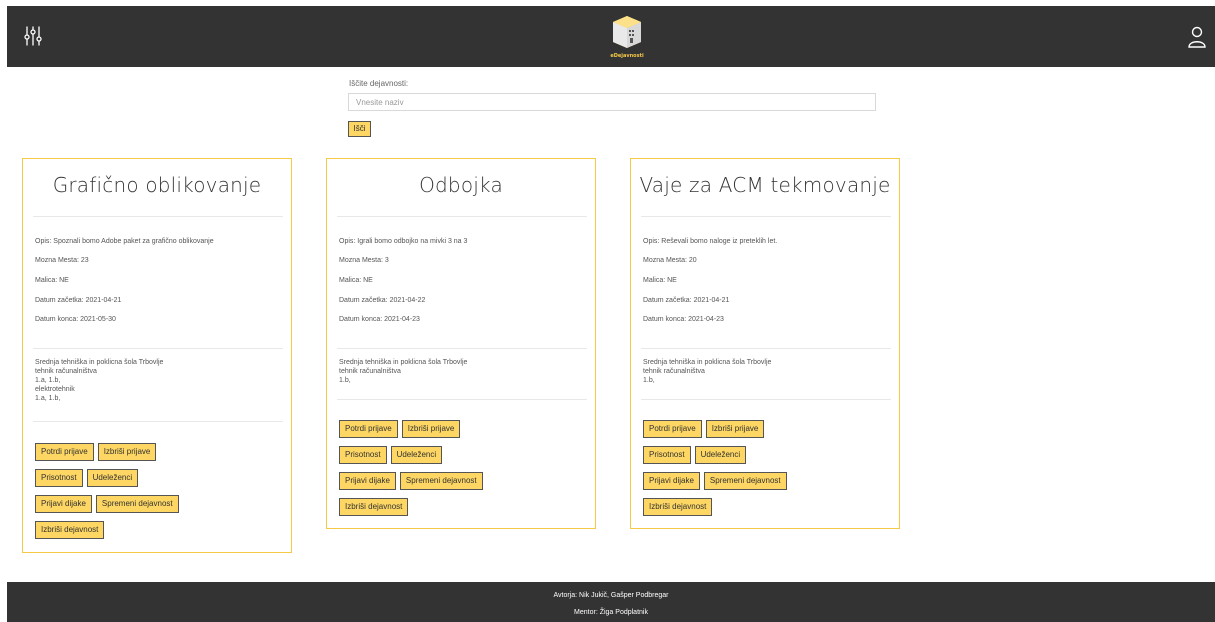 The width and height of the screenshot is (1215, 622). Describe the element at coordinates (670, 260) in the screenshot. I see `card-spots: Mozna Mesta: 20` at that location.